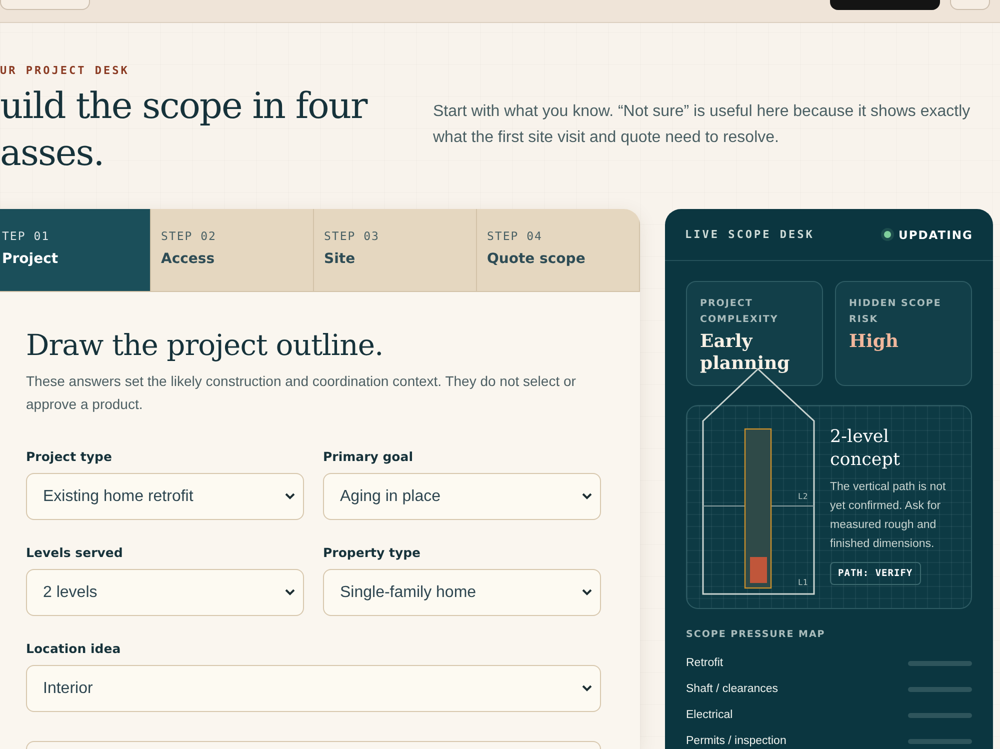 The image size is (1000, 749). Describe the element at coordinates (749, 234) in the screenshot. I see `panel-title: LIVE SCOPE DESK` at that location.